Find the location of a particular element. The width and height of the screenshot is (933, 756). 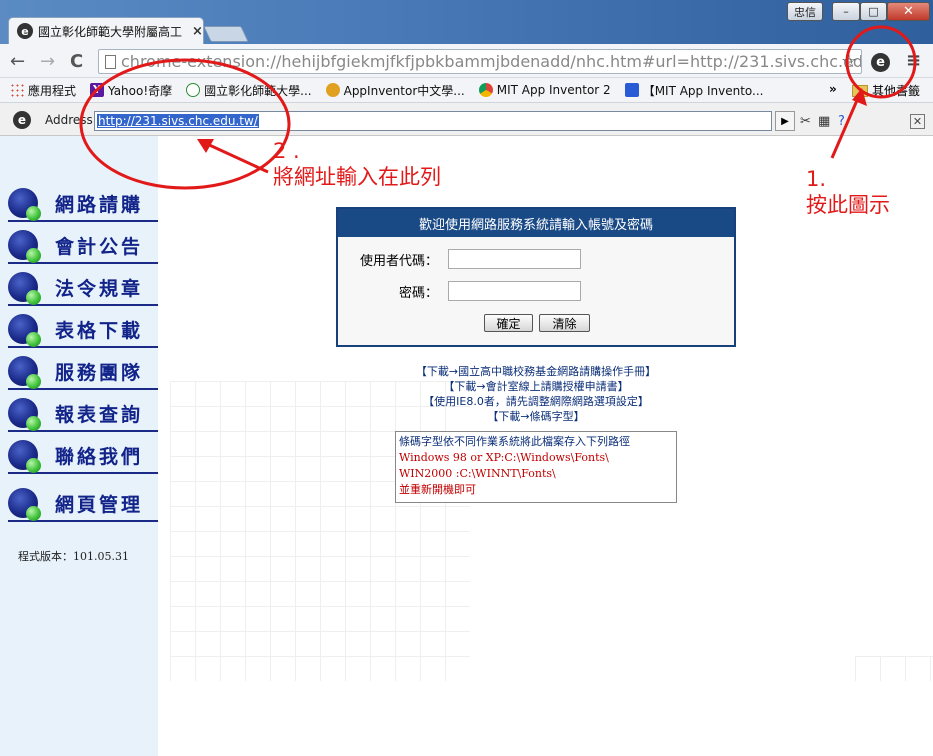

annotation-step1-text: 按此圖示 is located at coordinates (848, 205).